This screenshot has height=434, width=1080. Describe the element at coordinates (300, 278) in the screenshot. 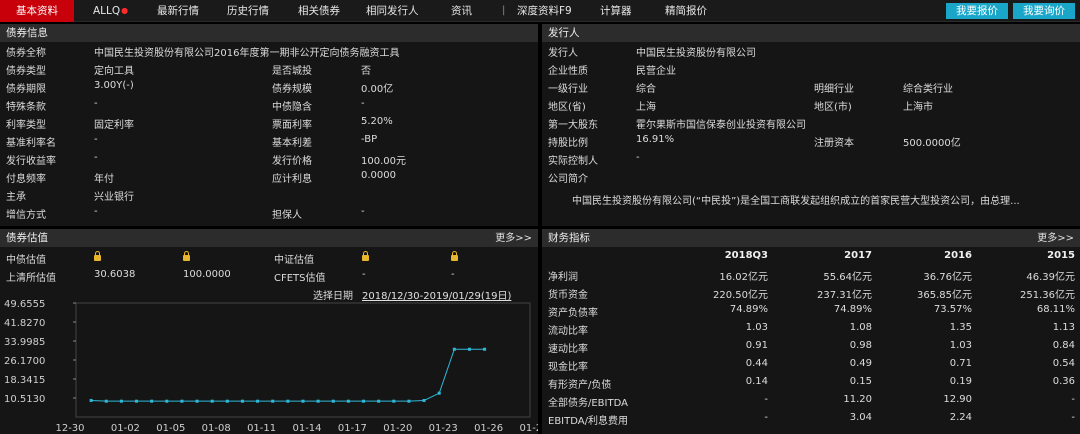

I see `cfets-valuation-label: CFETS估值` at that location.